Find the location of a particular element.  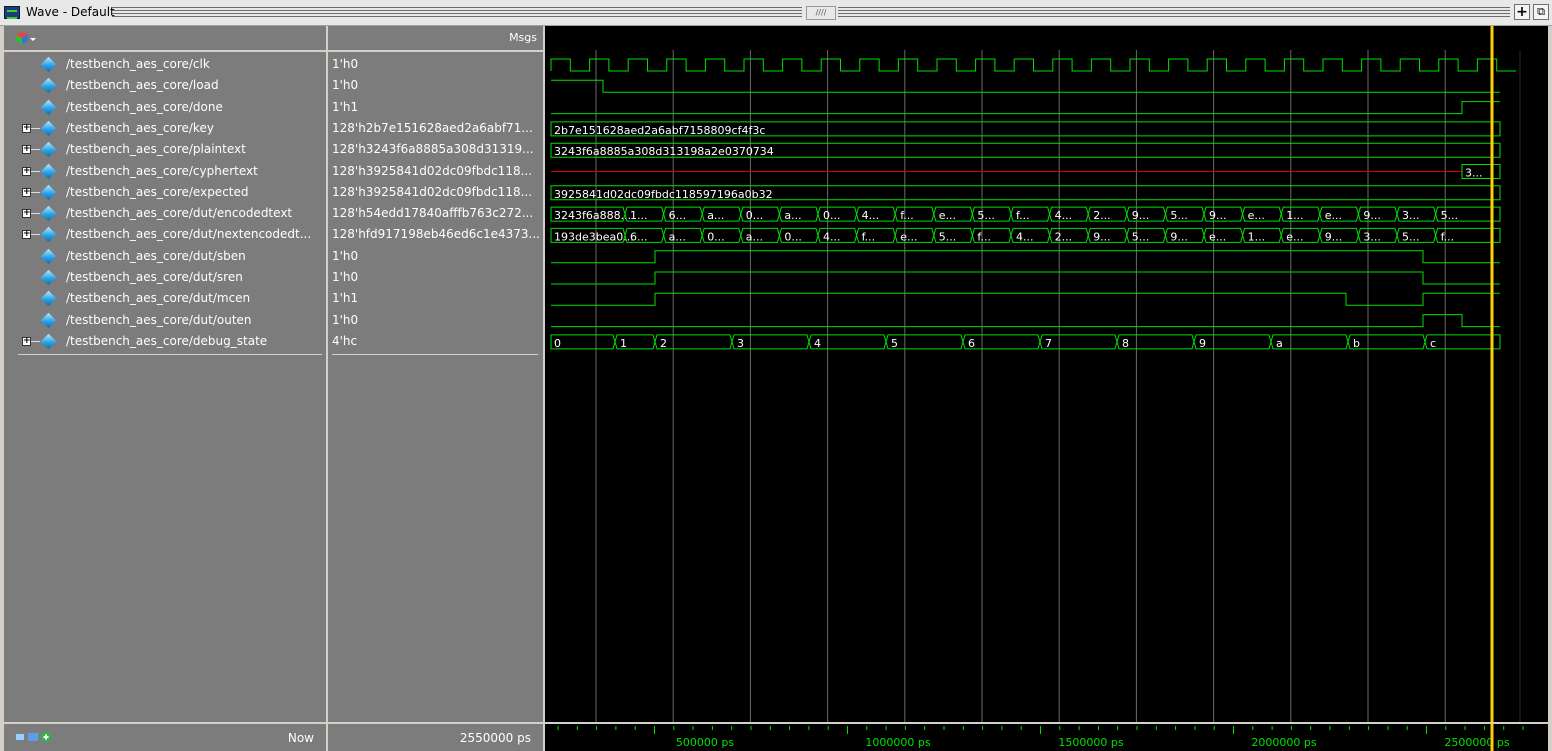

signal-value: 1'h0 is located at coordinates (345, 277).